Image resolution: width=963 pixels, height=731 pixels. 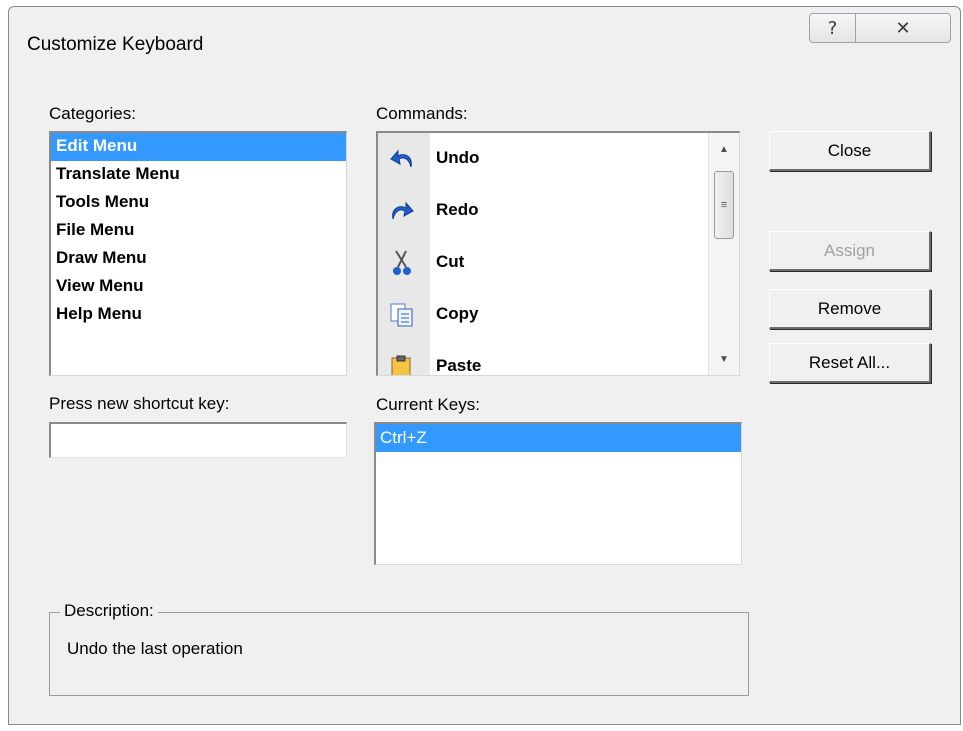 I want to click on commands-listbox: Undo Redo Cut Copy Paste ▲ ≡ ▼, so click(x=558, y=253).